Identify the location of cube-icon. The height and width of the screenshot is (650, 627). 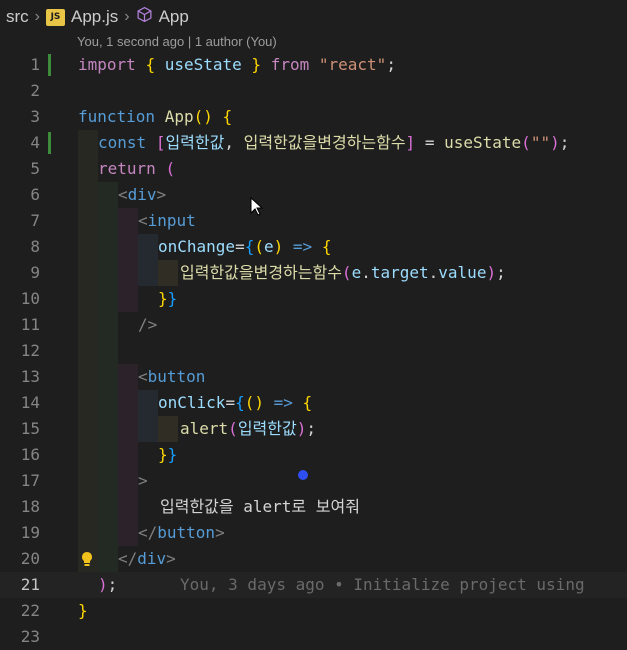
(144, 17).